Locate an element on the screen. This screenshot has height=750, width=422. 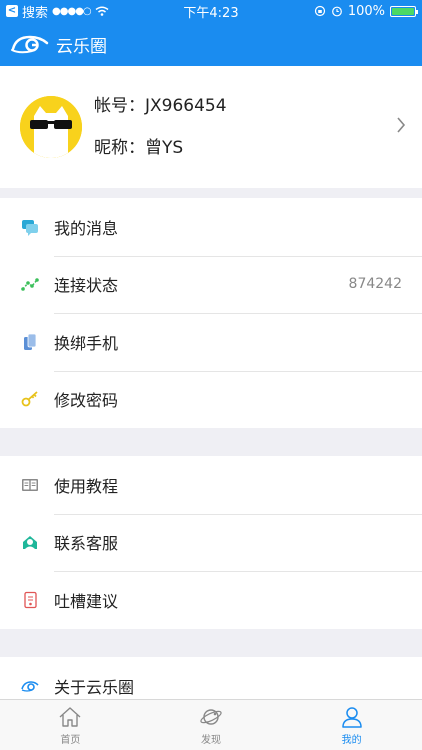
app-logo-icon is located at coordinates (30, 44).